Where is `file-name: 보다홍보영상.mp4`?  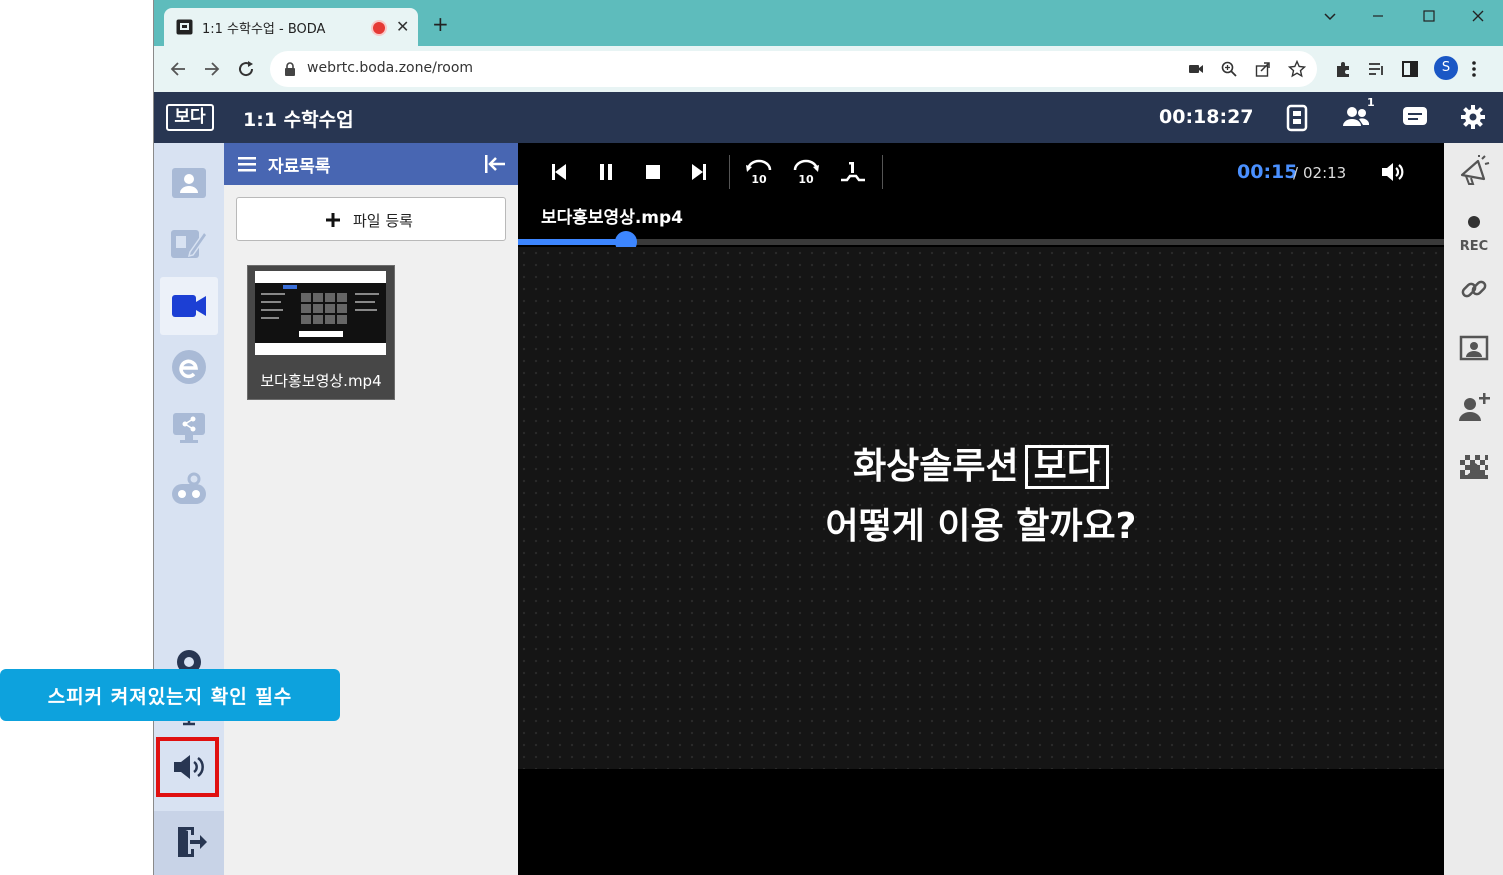
file-name: 보다홍보영상.mp4 is located at coordinates (321, 381).